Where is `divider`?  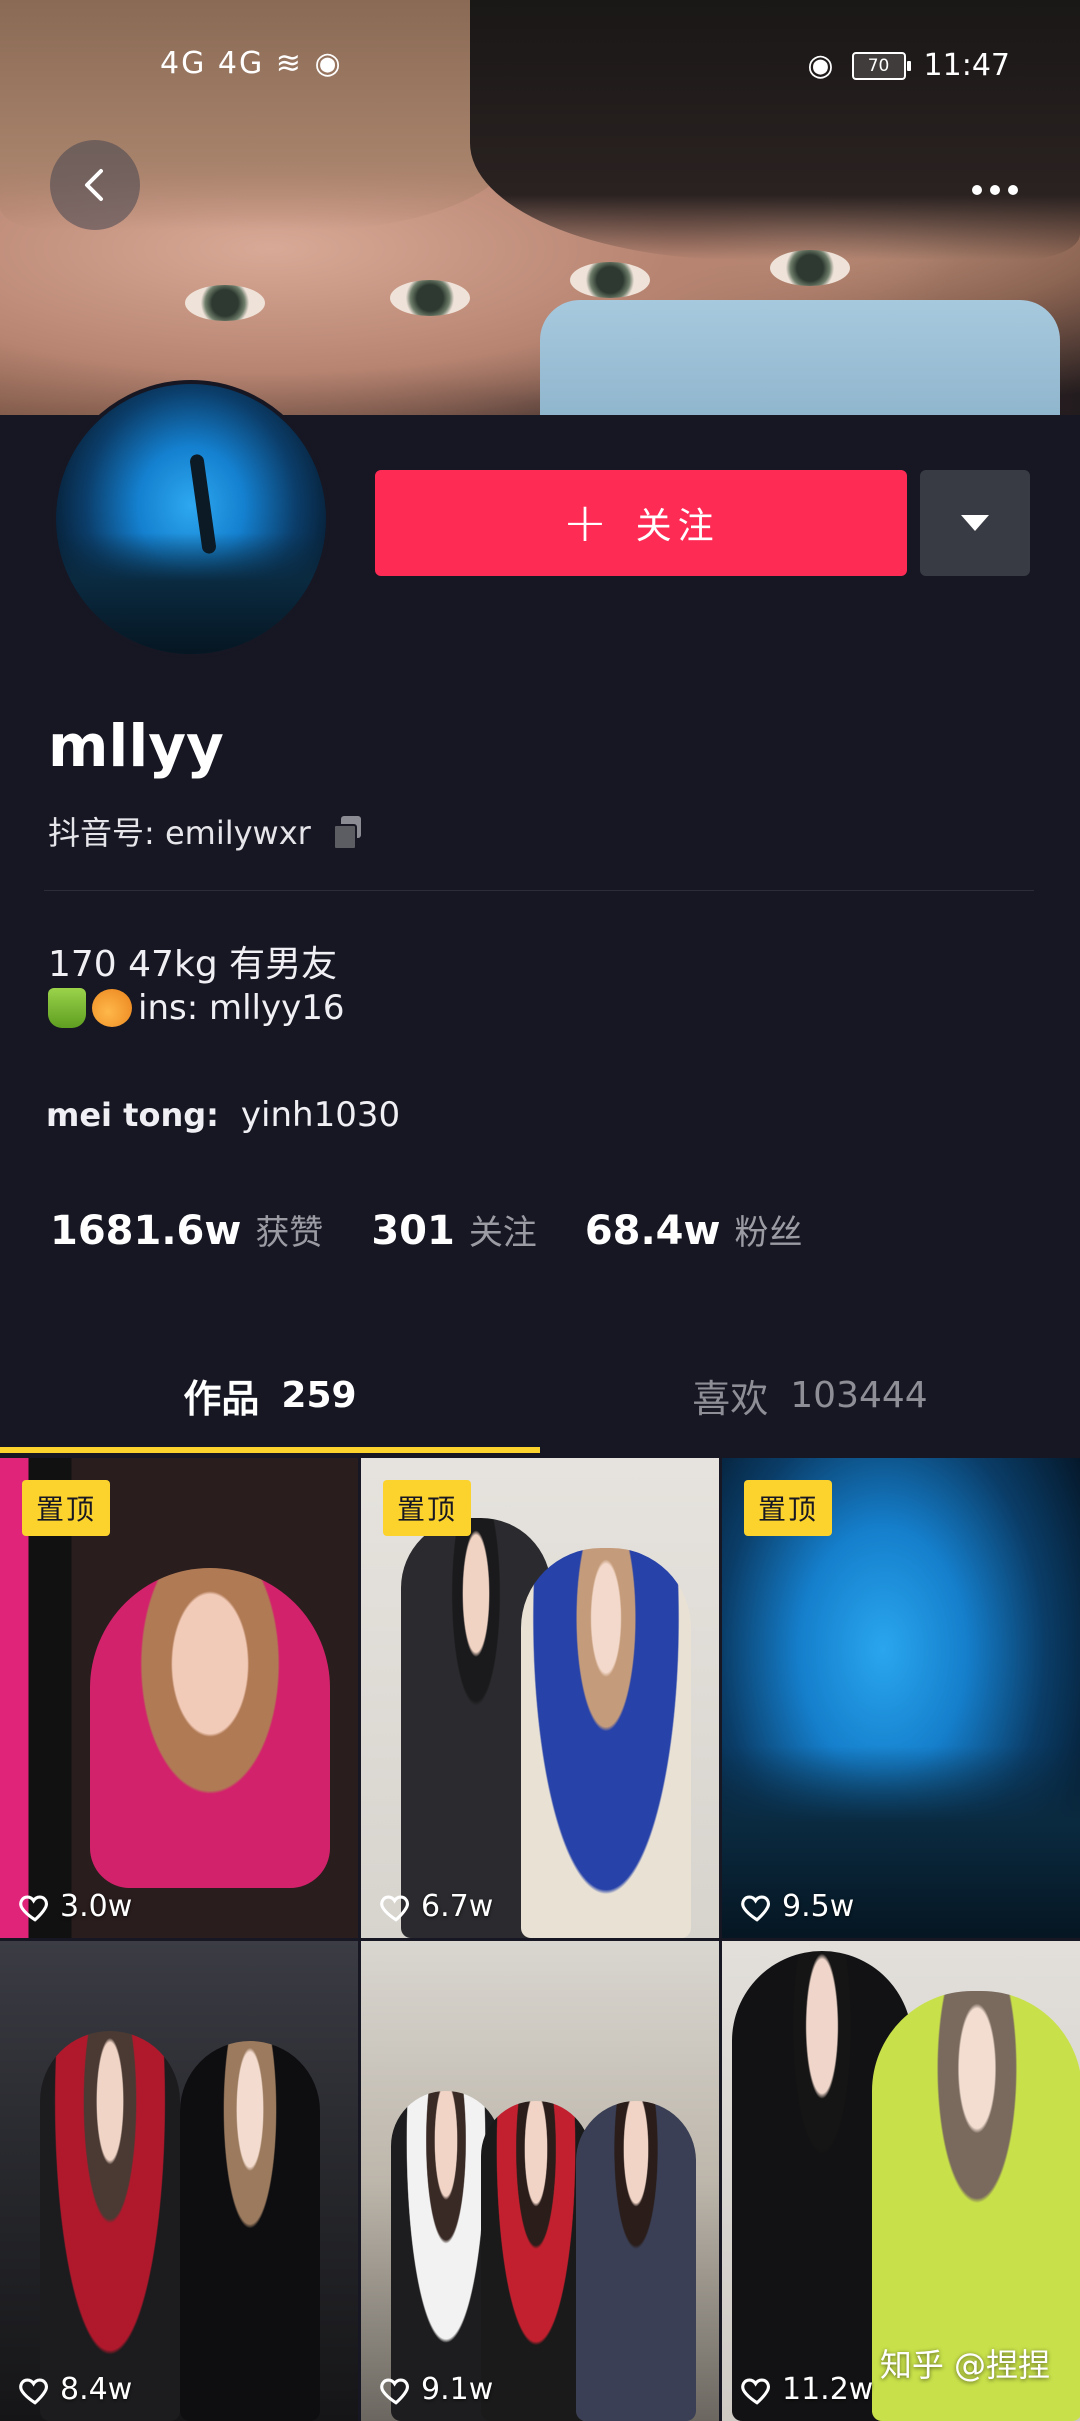 divider is located at coordinates (539, 890).